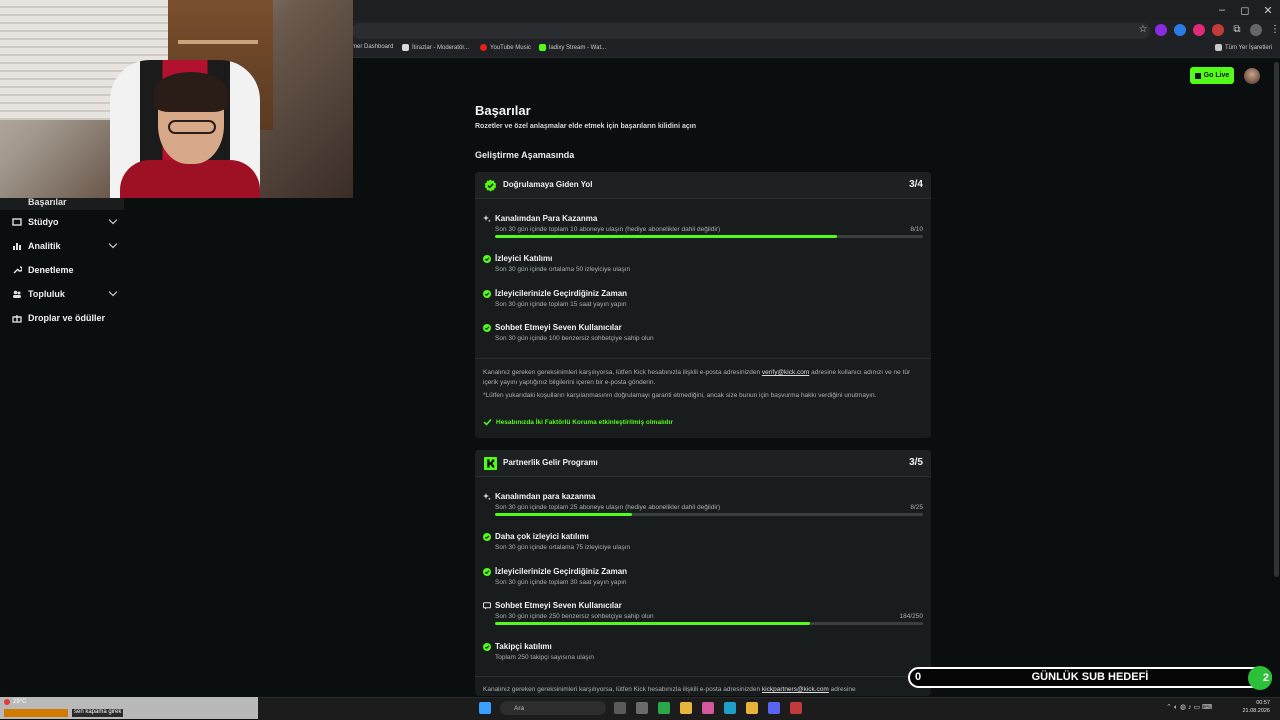  Describe the element at coordinates (1252, 76) in the screenshot. I see `user-avatar` at that location.